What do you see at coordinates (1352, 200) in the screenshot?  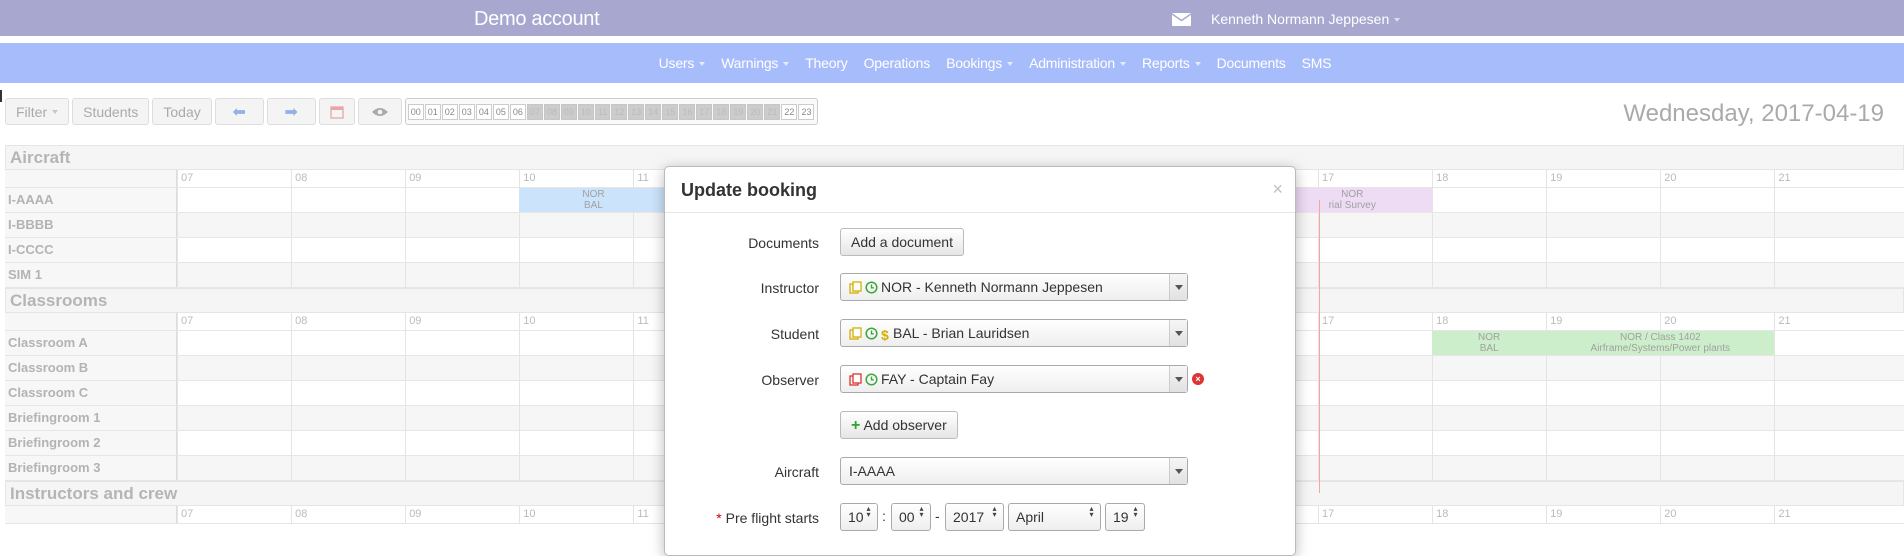 I see `booking-block: NOR rial Survey` at bounding box center [1352, 200].